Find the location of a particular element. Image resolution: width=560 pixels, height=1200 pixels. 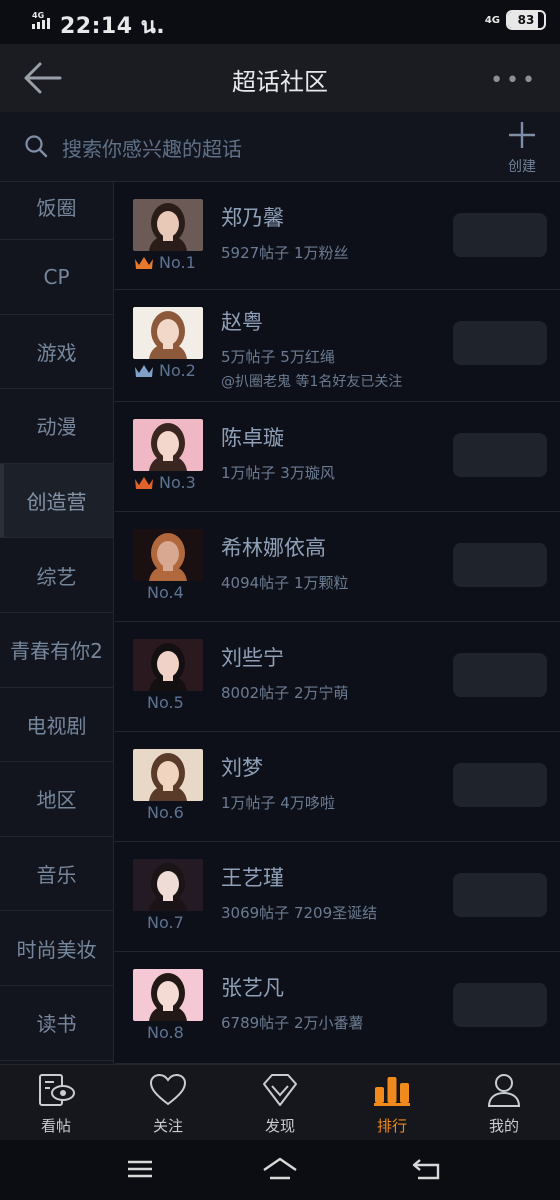

nav-tab-ranking: 排行 is located at coordinates (392, 1102).